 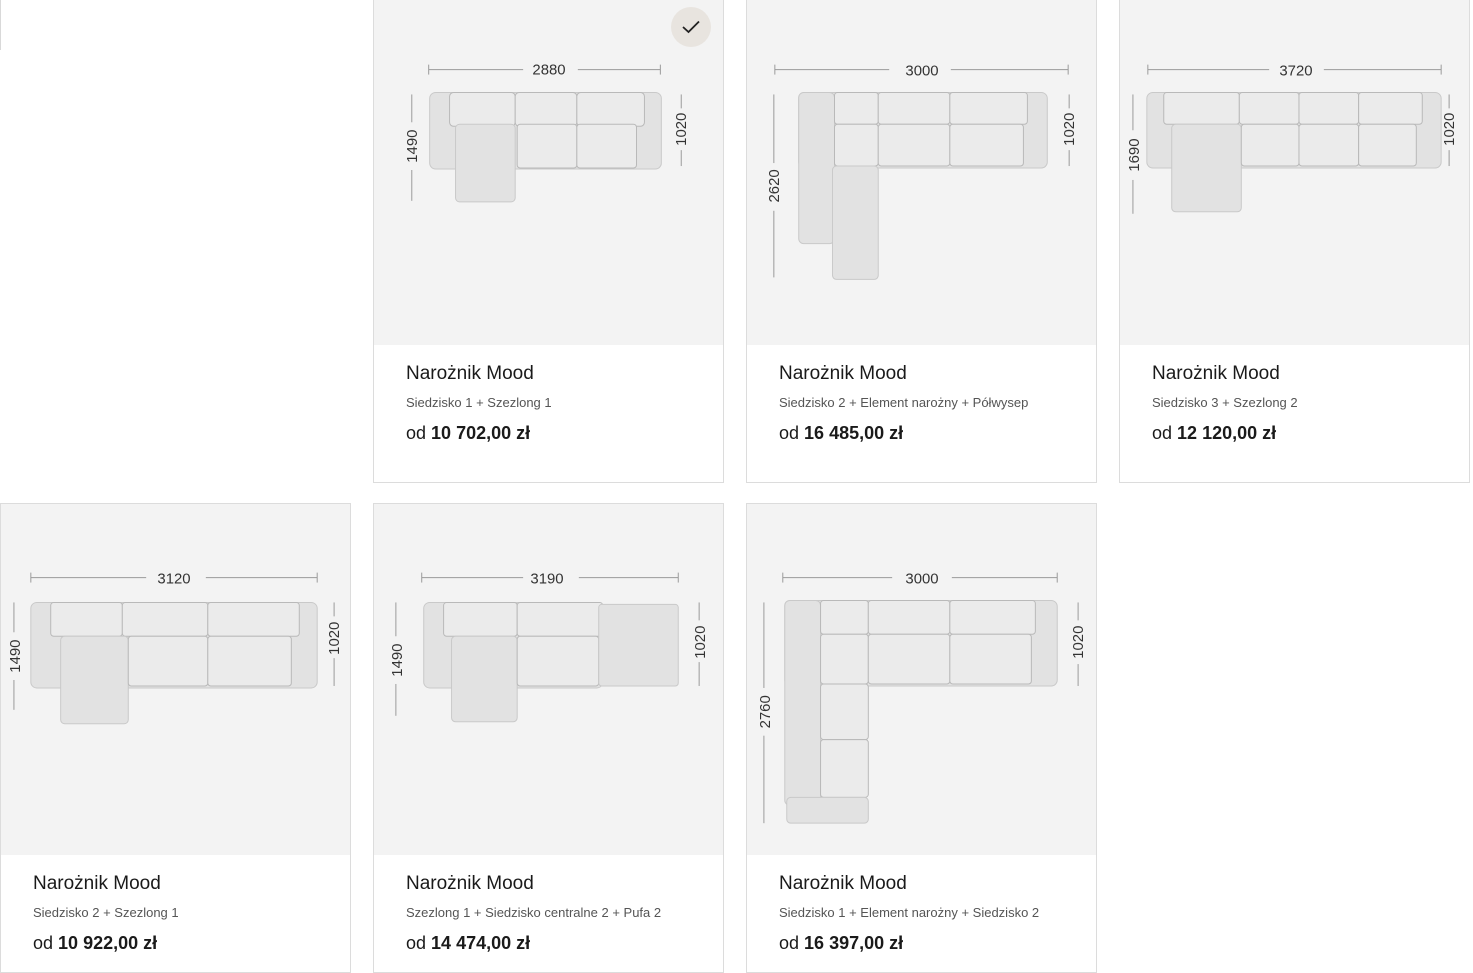 I want to click on product-config: Siedzisko 1 + Szezlong 1, so click(x=479, y=402).